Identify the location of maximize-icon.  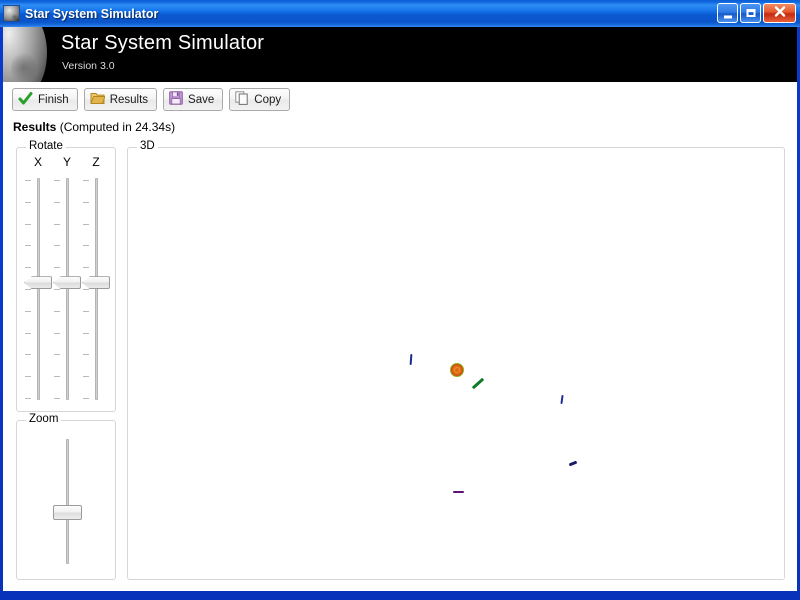
(750, 13).